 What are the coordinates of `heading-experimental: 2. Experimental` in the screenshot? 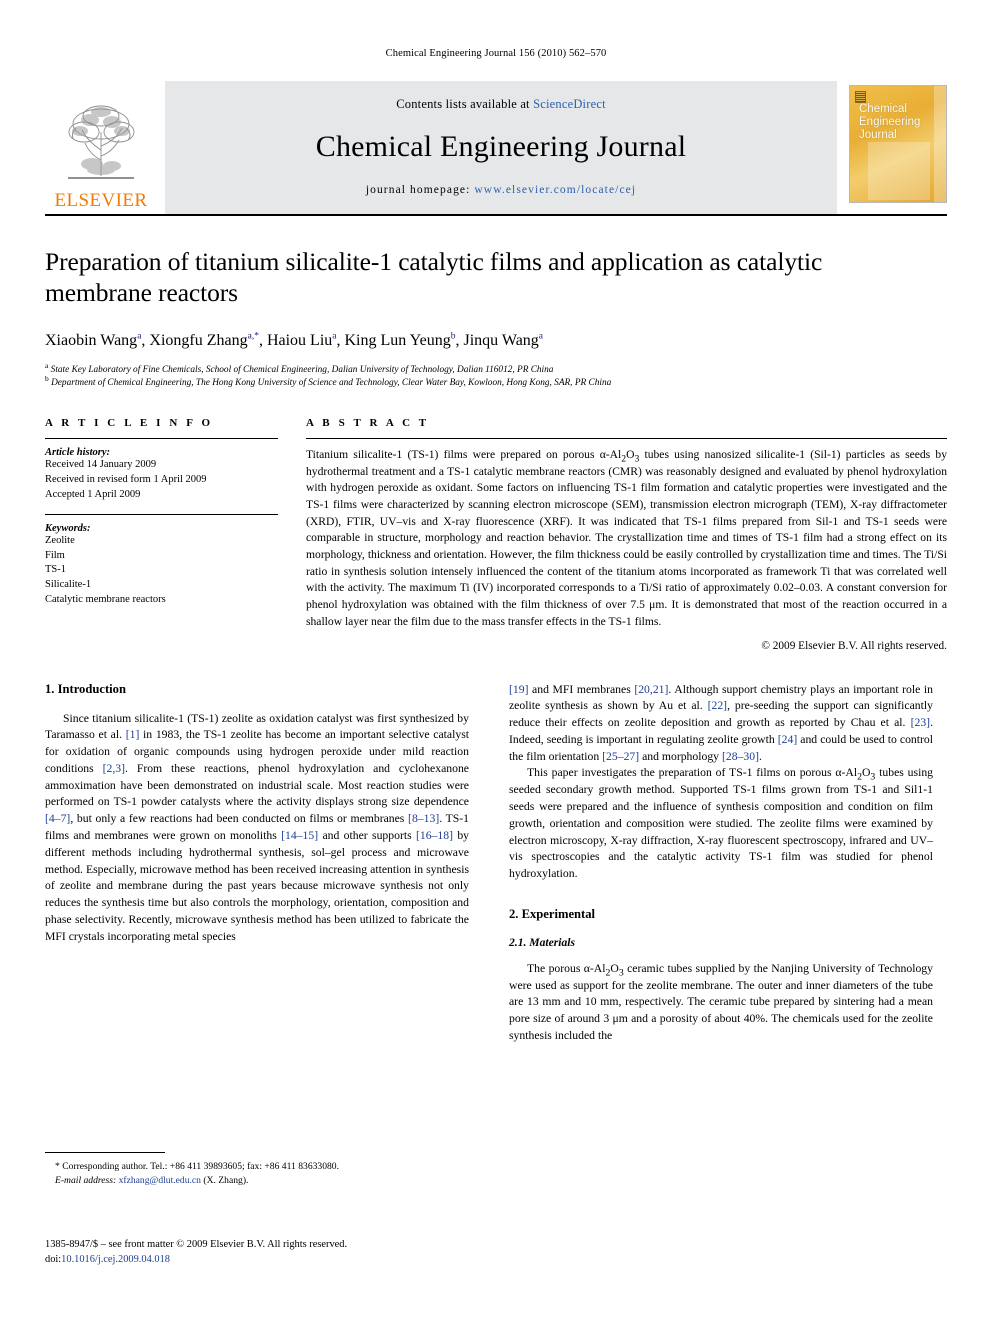 It's located at (552, 913).